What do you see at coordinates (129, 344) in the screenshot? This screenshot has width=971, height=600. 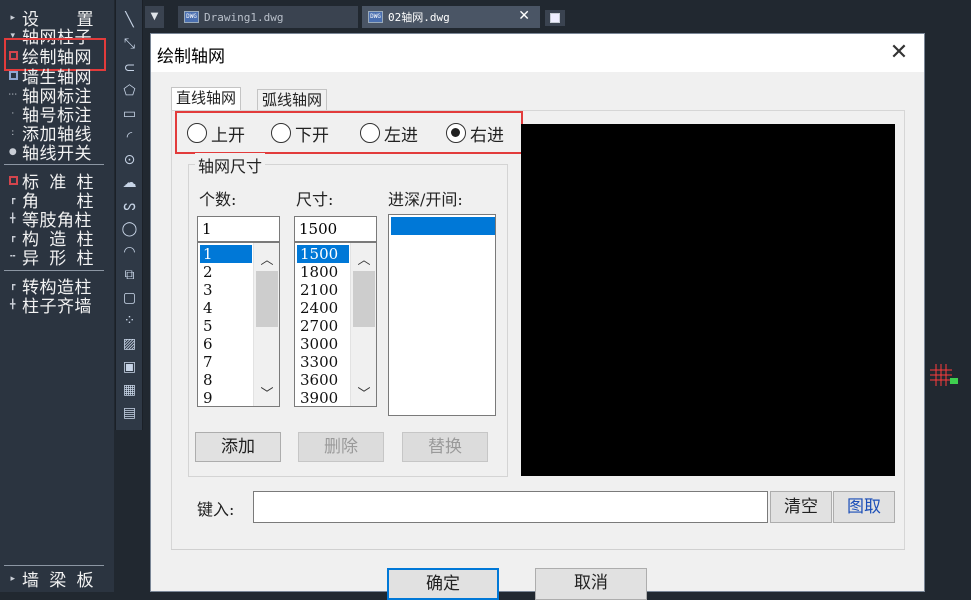 I see `hatch-icon: ▨` at bounding box center [129, 344].